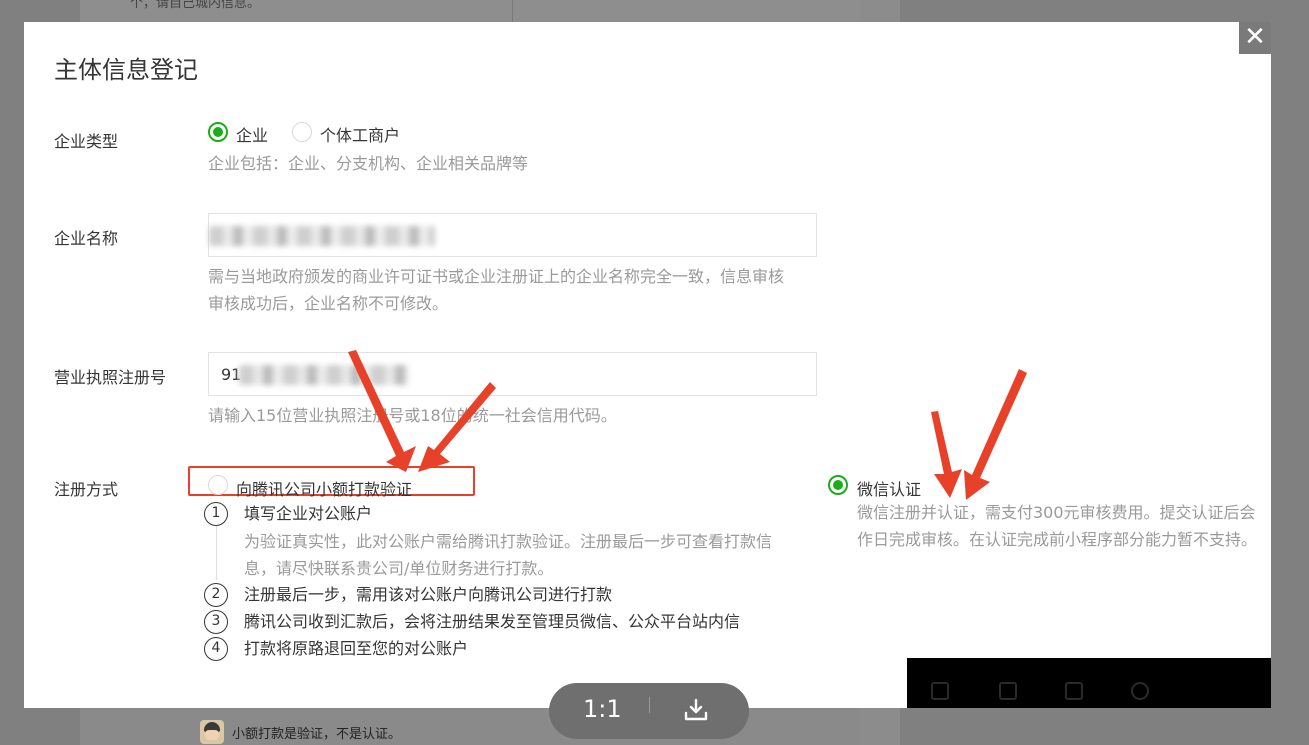  What do you see at coordinates (218, 485) in the screenshot?
I see `radio-bank-transfer` at bounding box center [218, 485].